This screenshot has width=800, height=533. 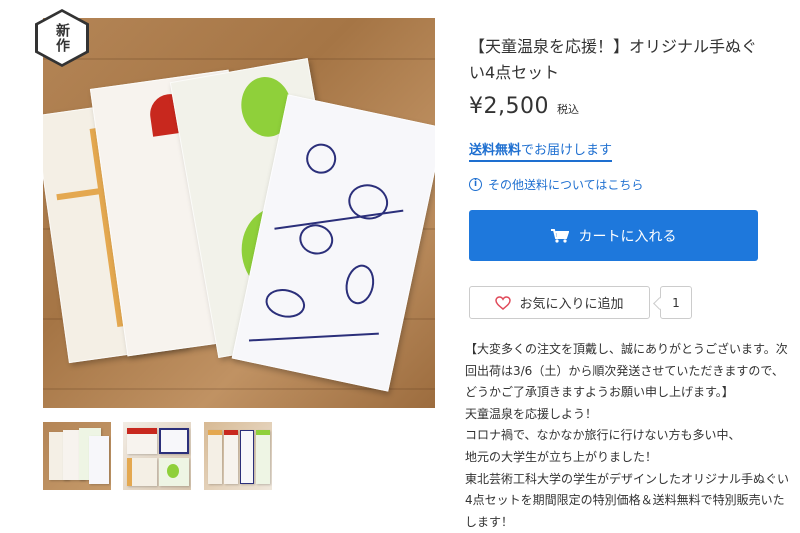 What do you see at coordinates (509, 106) in the screenshot?
I see `product-price: ¥2,500` at bounding box center [509, 106].